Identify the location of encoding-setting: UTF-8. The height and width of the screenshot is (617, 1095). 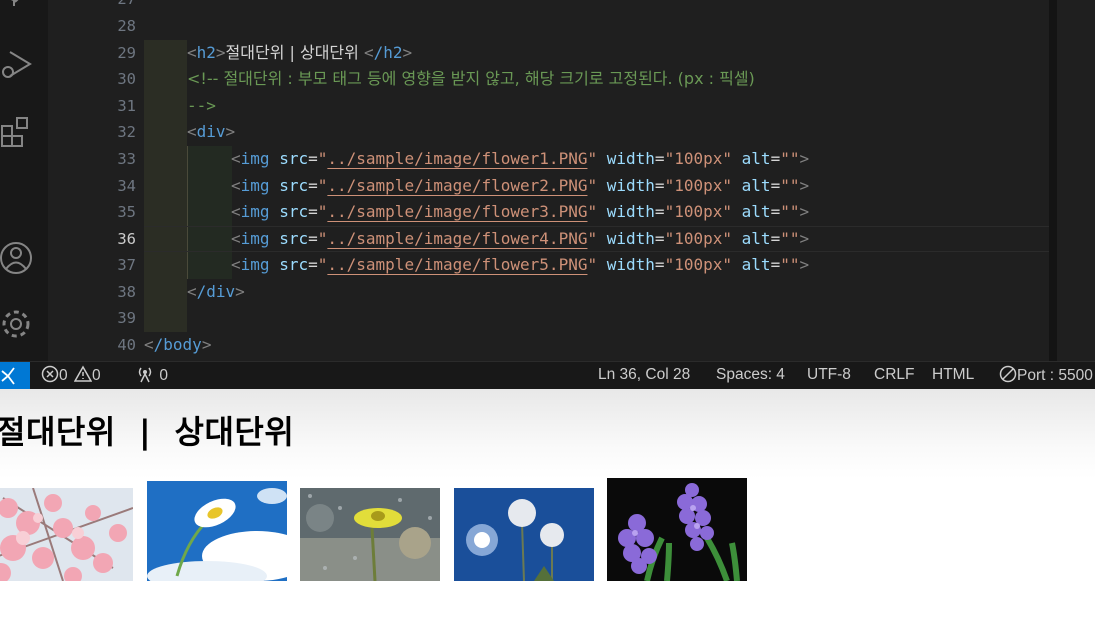
(829, 375).